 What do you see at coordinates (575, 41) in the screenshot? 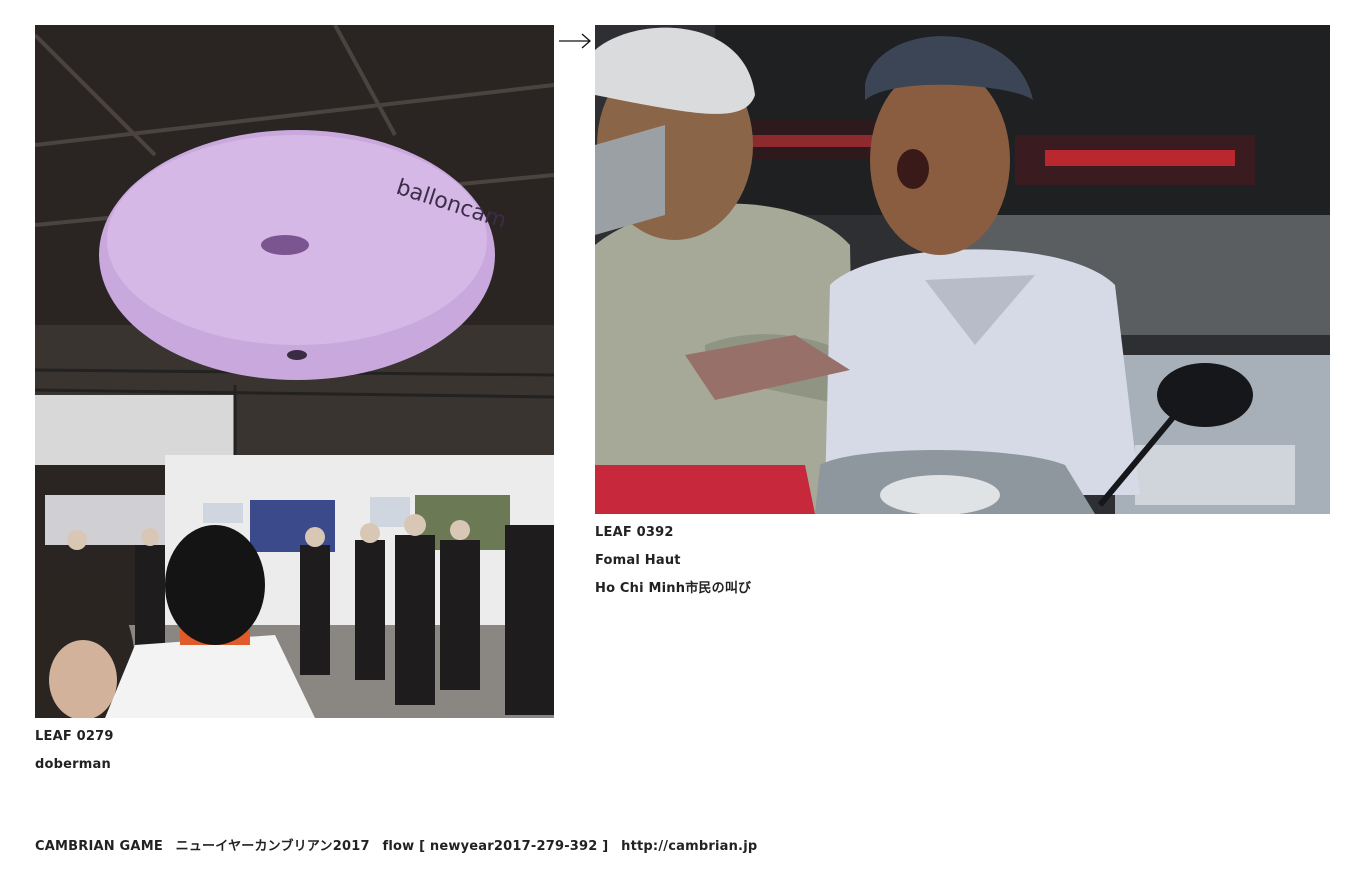
I see `flow-arrow-icon` at bounding box center [575, 41].